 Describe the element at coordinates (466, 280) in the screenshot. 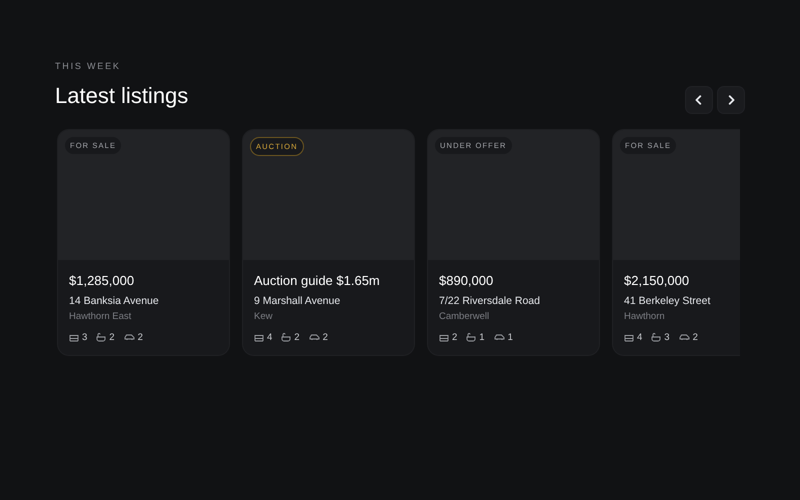

I see `listing-price: $890,000` at that location.